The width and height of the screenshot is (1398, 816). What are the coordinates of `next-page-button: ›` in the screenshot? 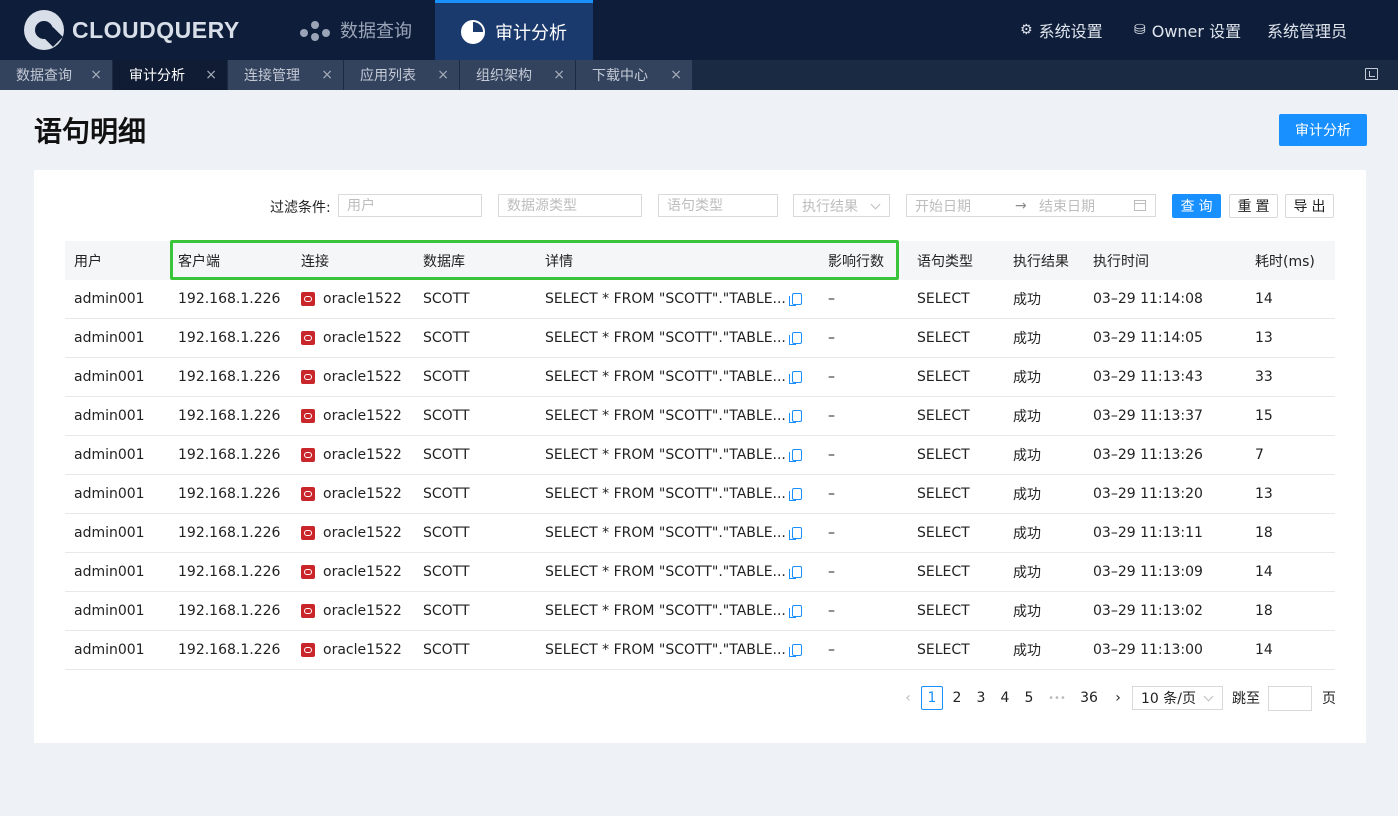 It's located at (1118, 698).